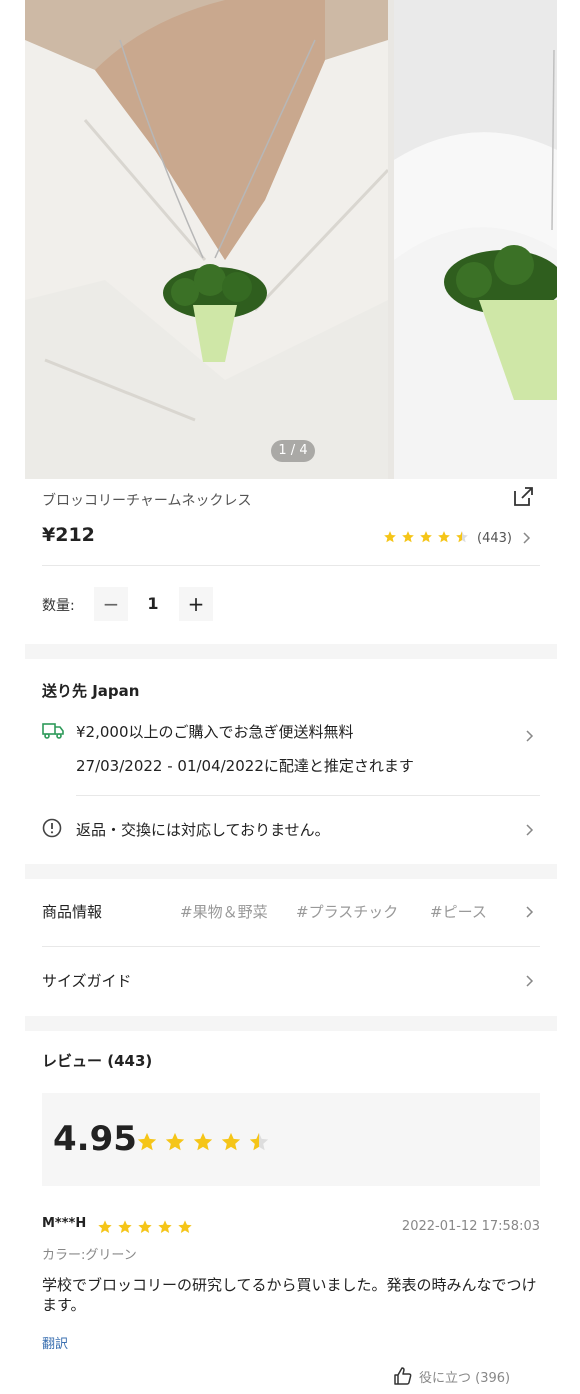 This screenshot has height=1394, width=580. I want to click on alert-circle-icon, so click(52, 828).